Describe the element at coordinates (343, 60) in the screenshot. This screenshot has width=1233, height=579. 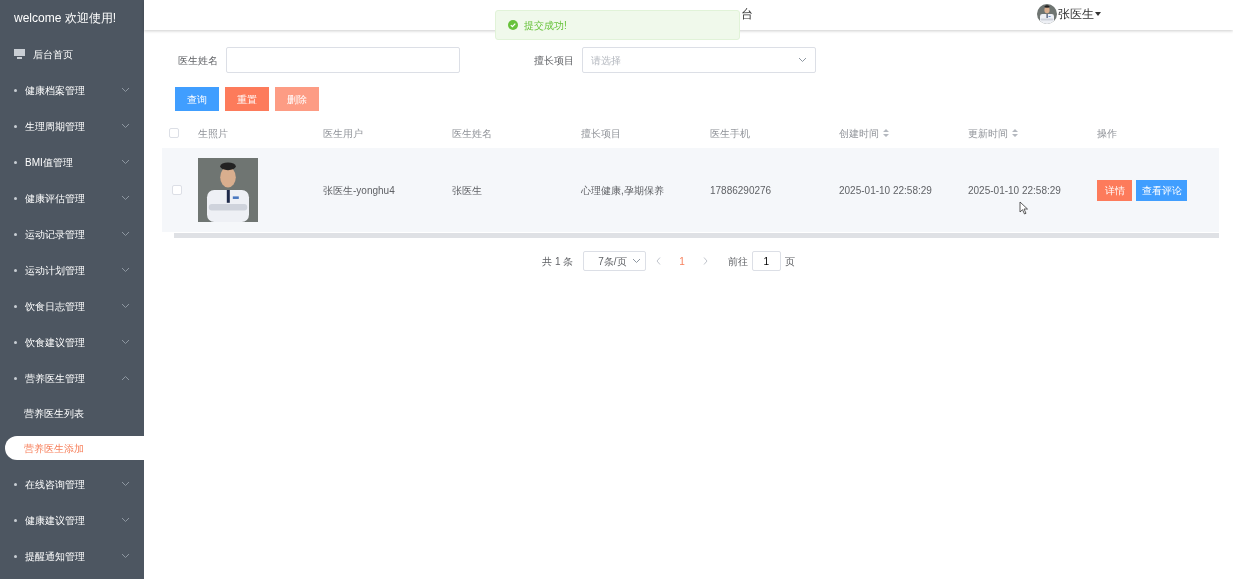
I see `input-field` at that location.